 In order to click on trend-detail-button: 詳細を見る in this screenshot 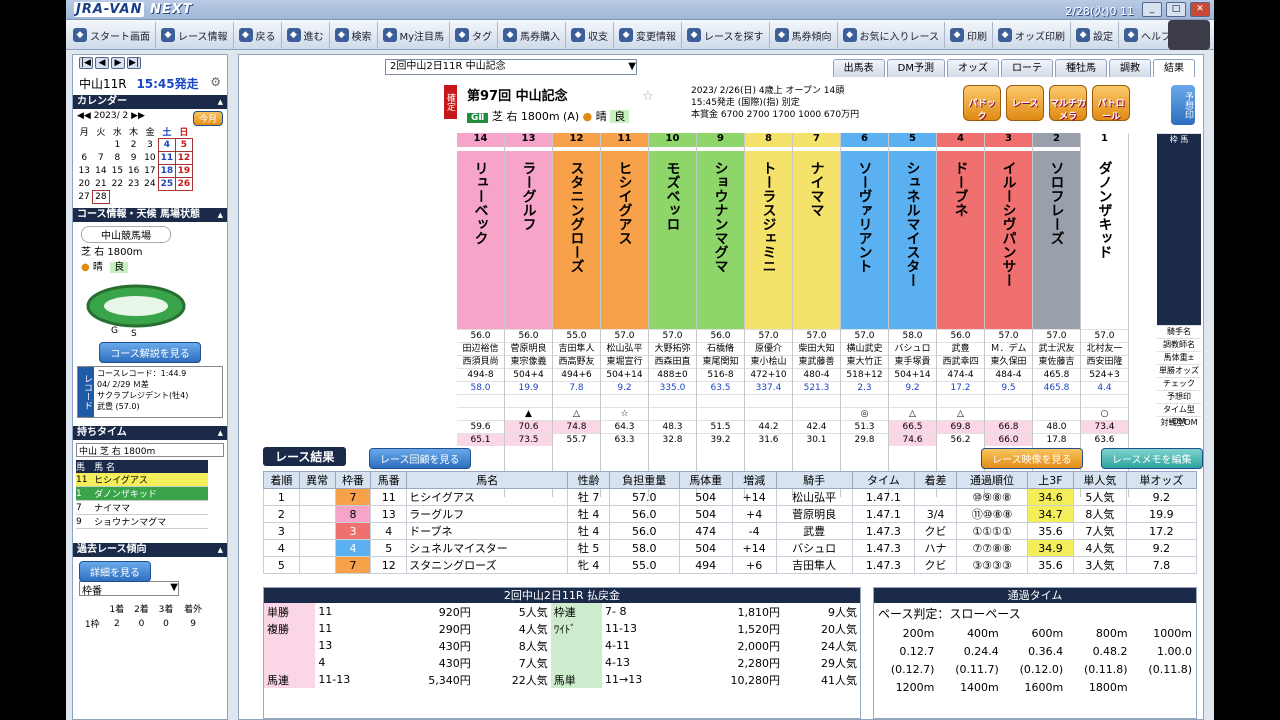, I will do `click(115, 571)`.